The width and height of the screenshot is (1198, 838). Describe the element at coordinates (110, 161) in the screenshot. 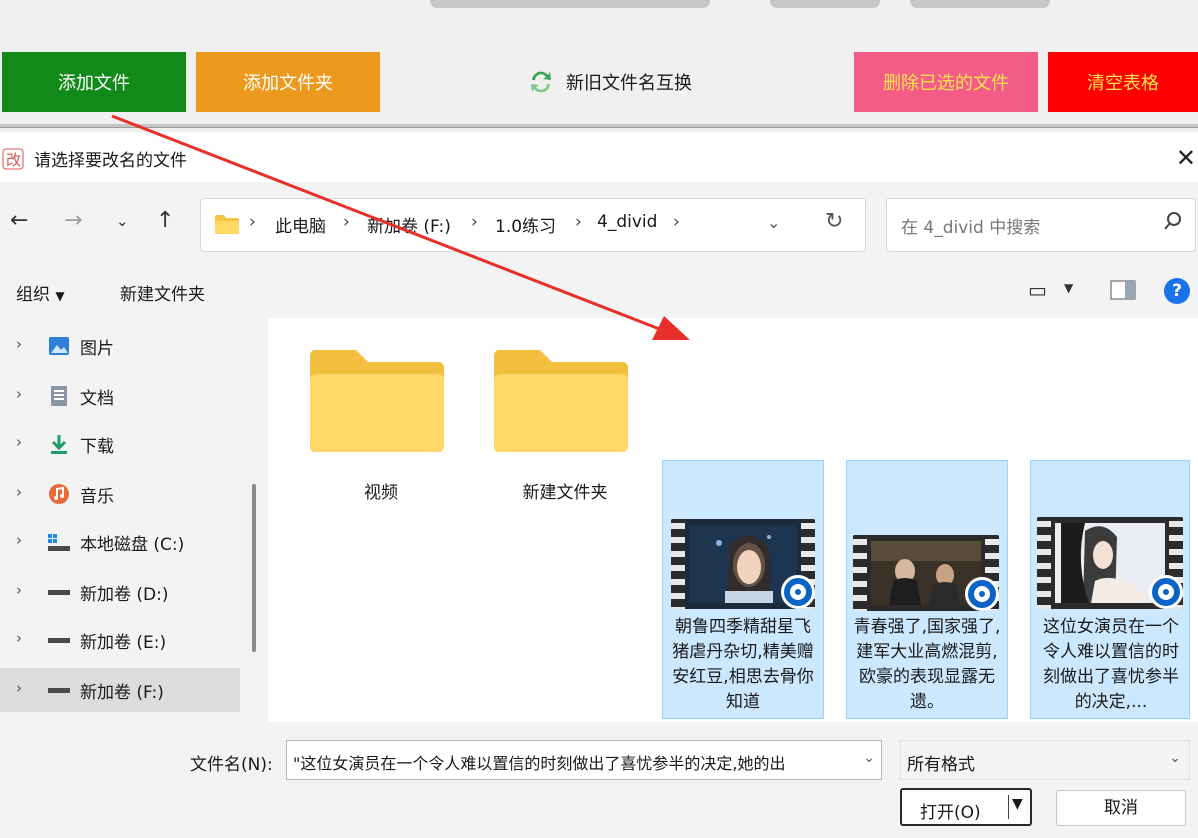

I see `dialog-title: 请选择要改名的文件` at that location.